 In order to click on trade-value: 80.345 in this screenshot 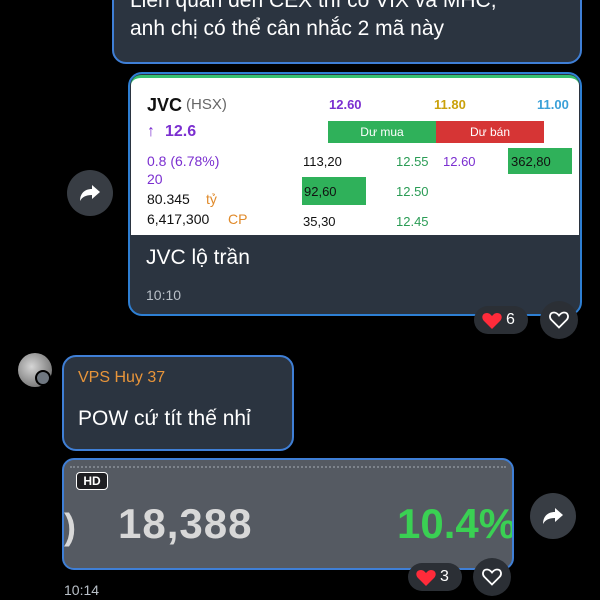, I will do `click(168, 199)`.